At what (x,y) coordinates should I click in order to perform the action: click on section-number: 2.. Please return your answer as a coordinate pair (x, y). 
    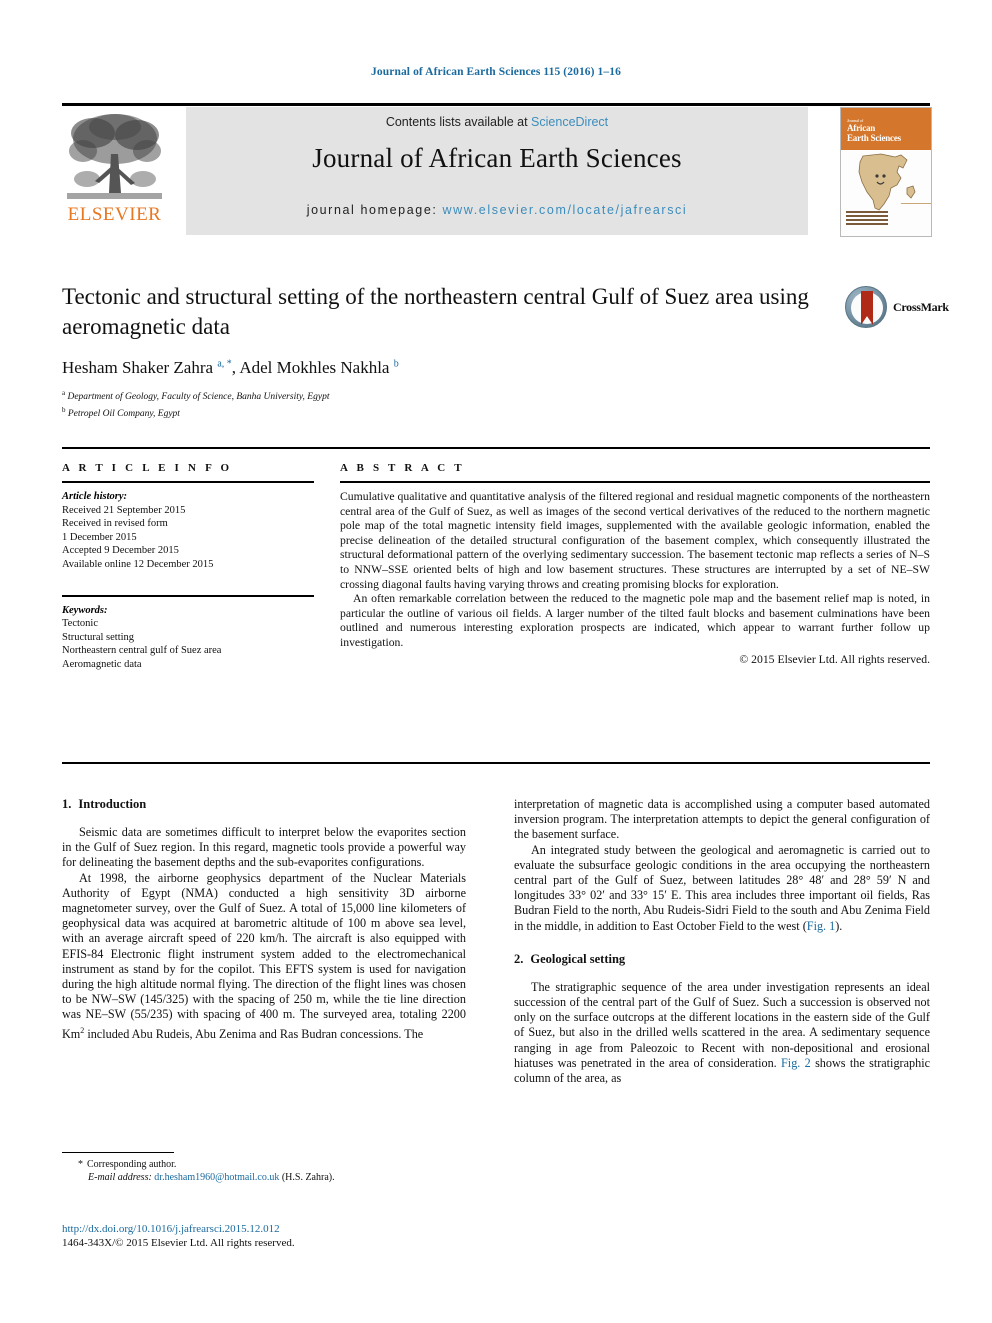
    Looking at the image, I should click on (519, 958).